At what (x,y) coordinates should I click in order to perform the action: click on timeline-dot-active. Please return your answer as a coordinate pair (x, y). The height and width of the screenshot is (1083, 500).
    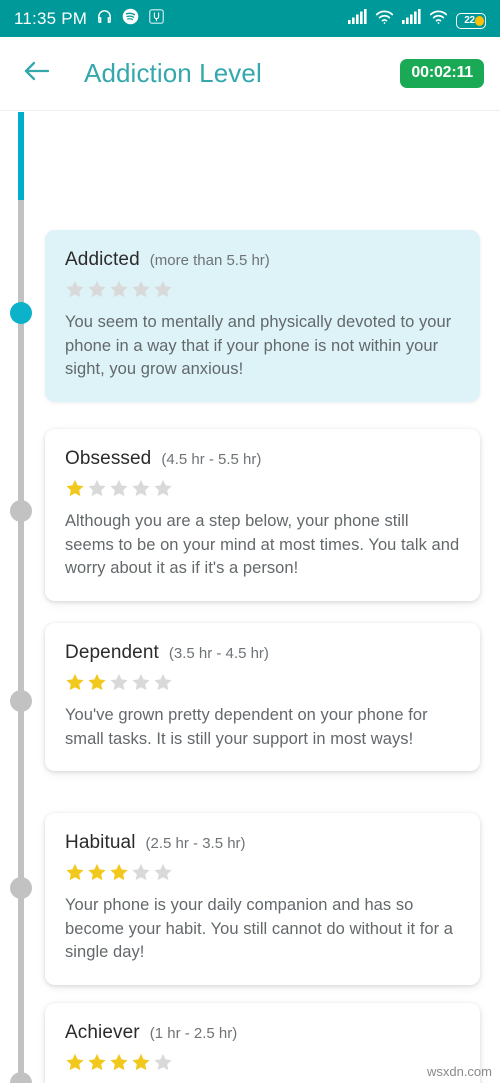
    Looking at the image, I should click on (21, 313).